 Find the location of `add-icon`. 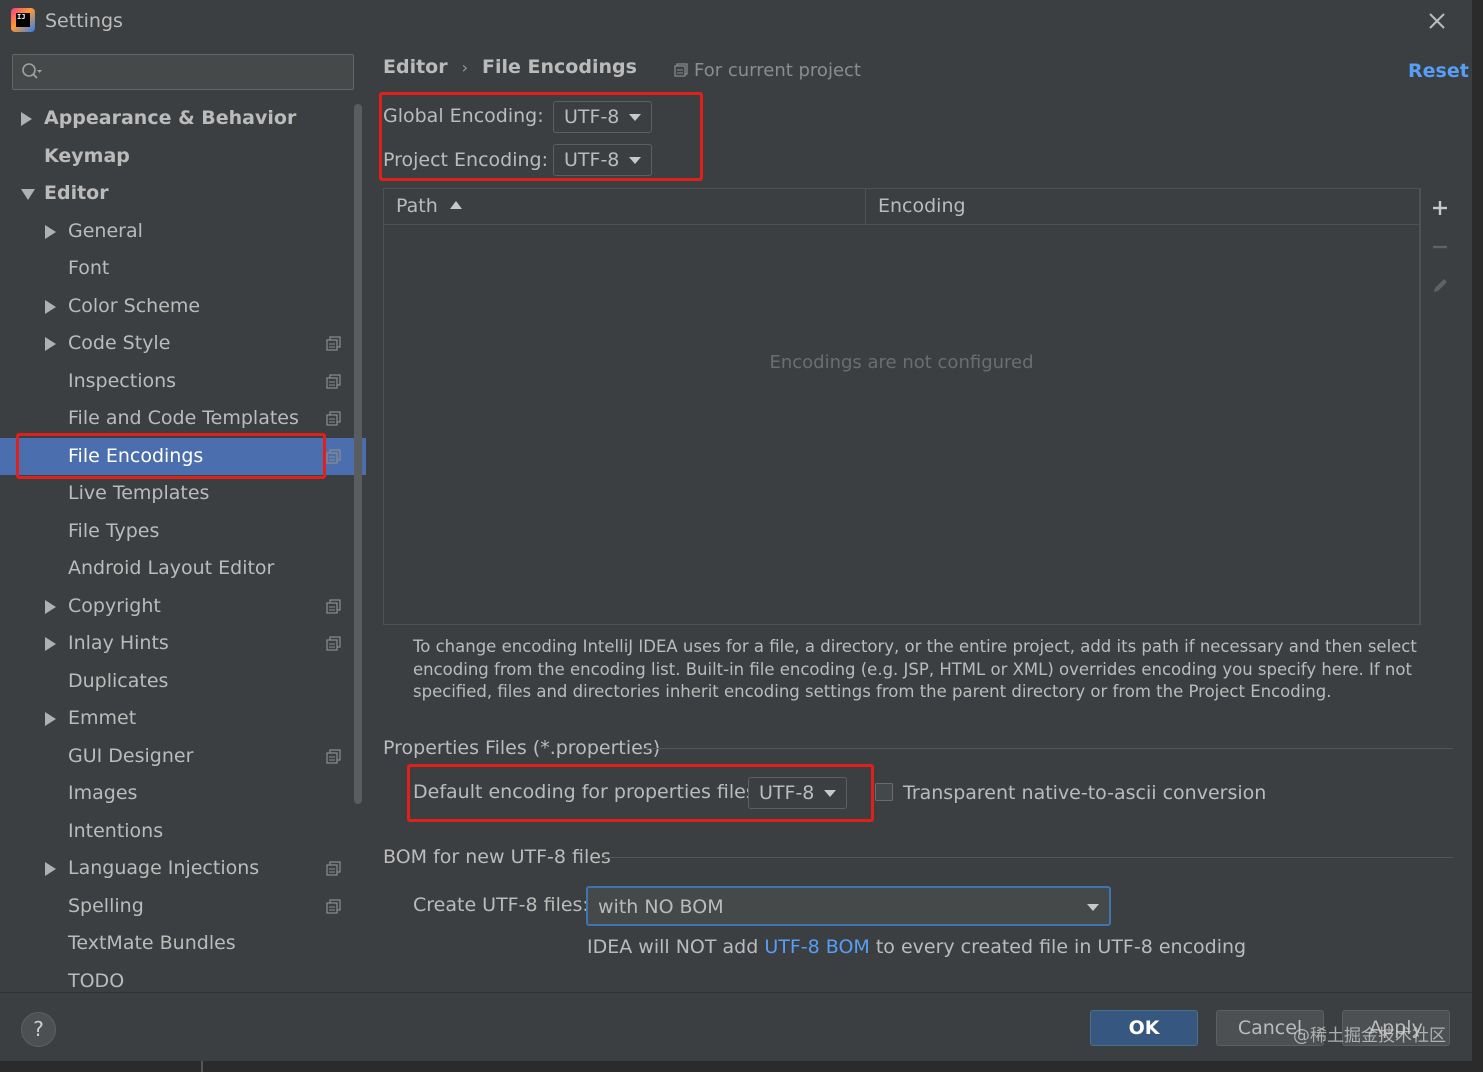

add-icon is located at coordinates (1440, 208).